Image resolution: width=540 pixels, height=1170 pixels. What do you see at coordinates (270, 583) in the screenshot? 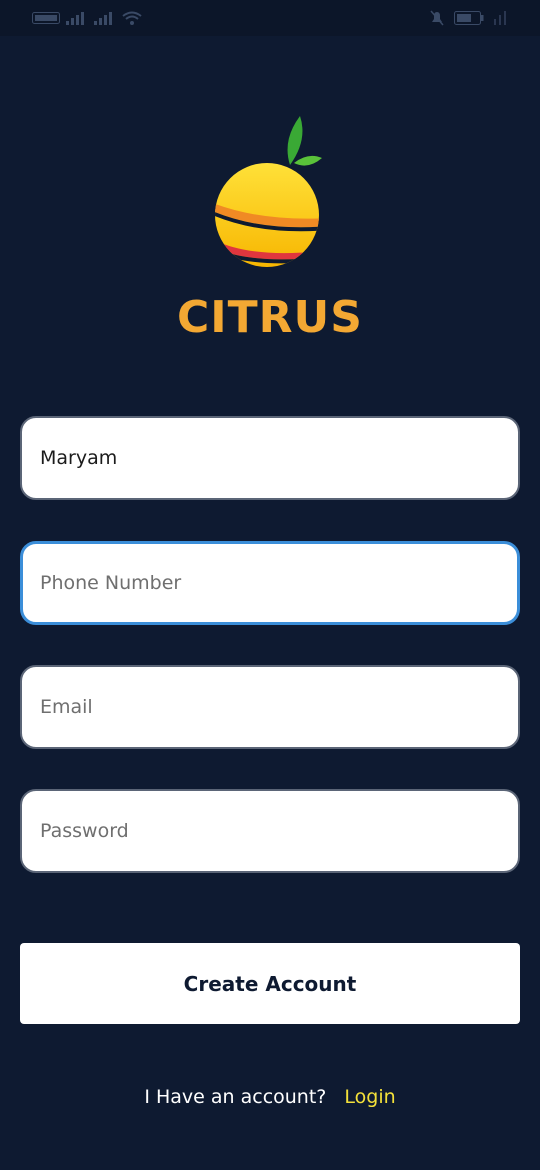
I see `phone-number-field` at bounding box center [270, 583].